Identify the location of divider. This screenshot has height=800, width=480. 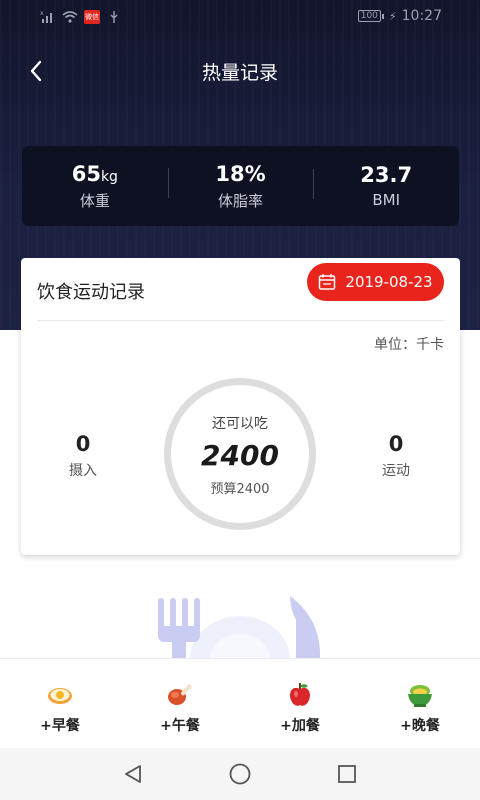
(240, 320).